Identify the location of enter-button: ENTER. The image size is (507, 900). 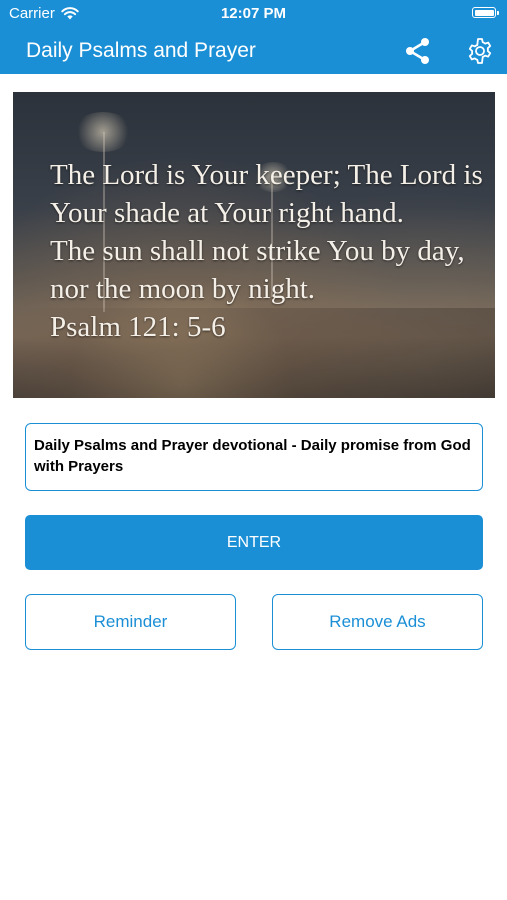
(254, 542).